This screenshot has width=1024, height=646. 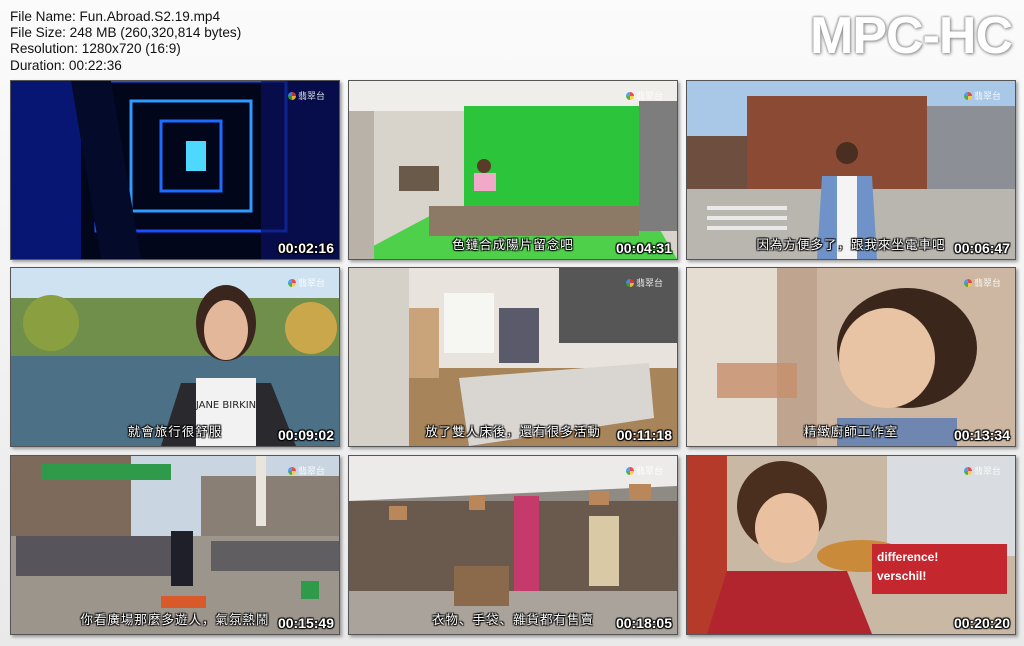 What do you see at coordinates (305, 435) in the screenshot?
I see `timestamp: 00:09:02` at bounding box center [305, 435].